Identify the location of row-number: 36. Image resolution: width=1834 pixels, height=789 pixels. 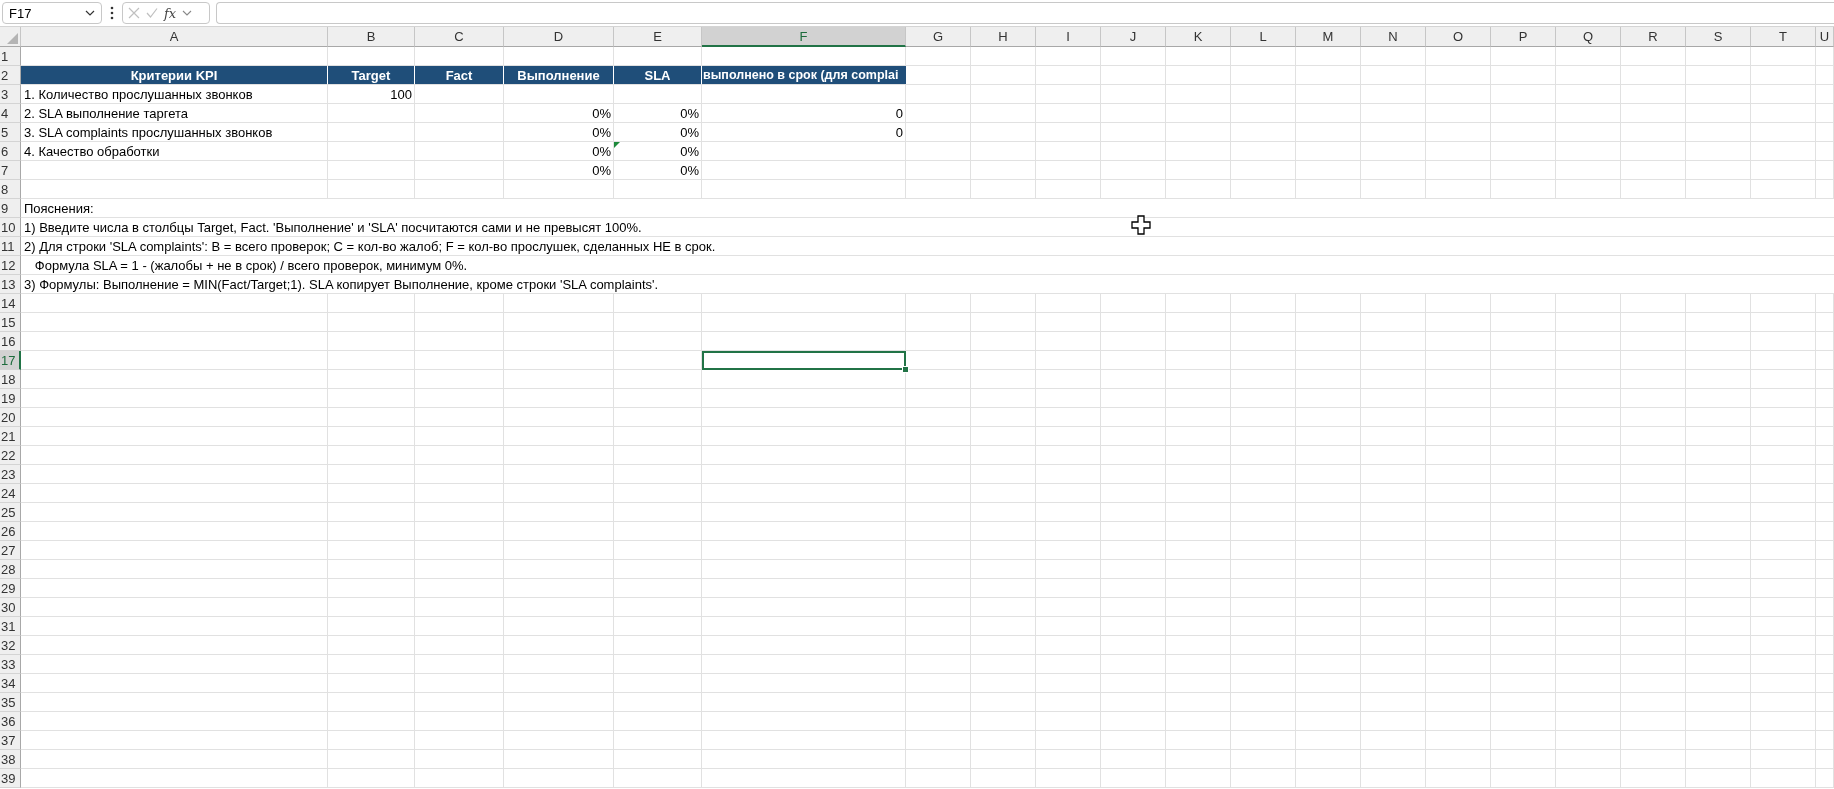
(10, 721).